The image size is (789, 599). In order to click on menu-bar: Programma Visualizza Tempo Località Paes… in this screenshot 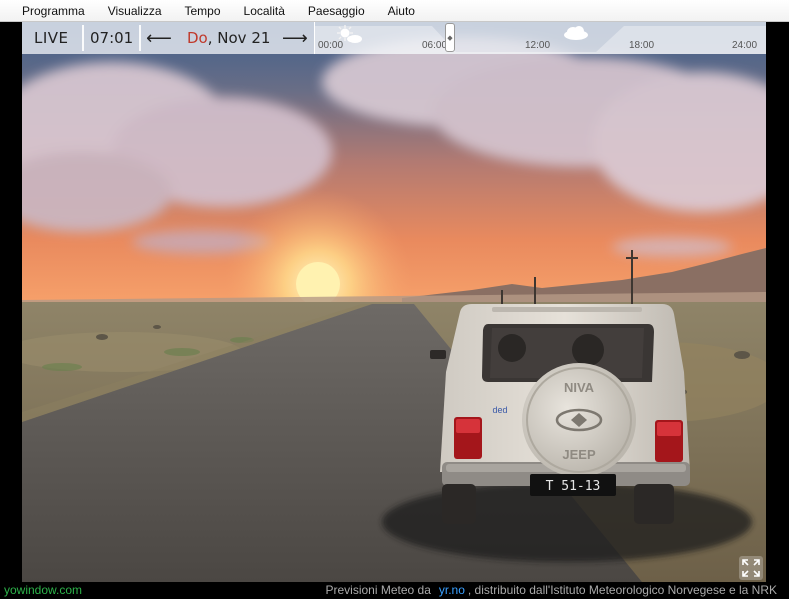, I will do `click(394, 11)`.